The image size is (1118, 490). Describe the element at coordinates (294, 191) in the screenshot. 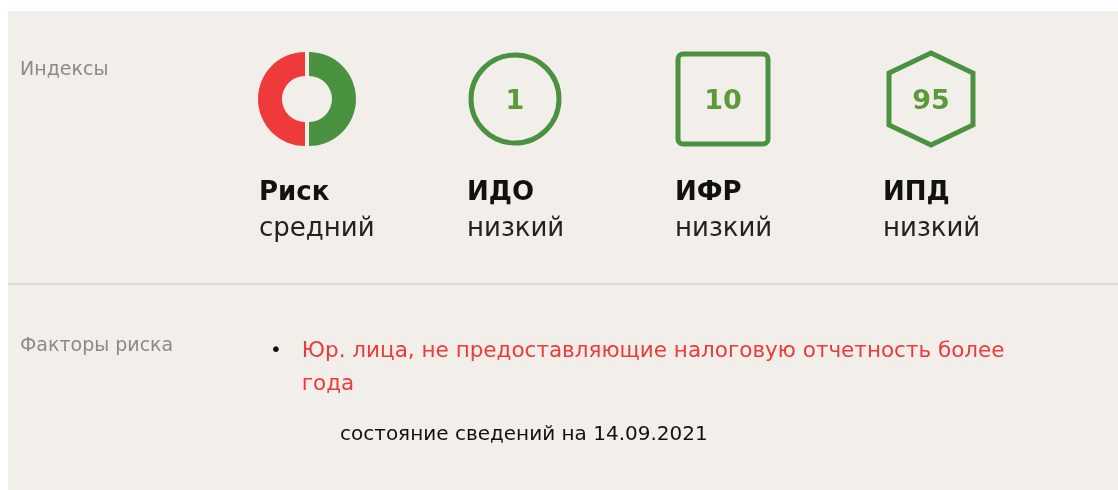

I see `index-title: Риск` at that location.